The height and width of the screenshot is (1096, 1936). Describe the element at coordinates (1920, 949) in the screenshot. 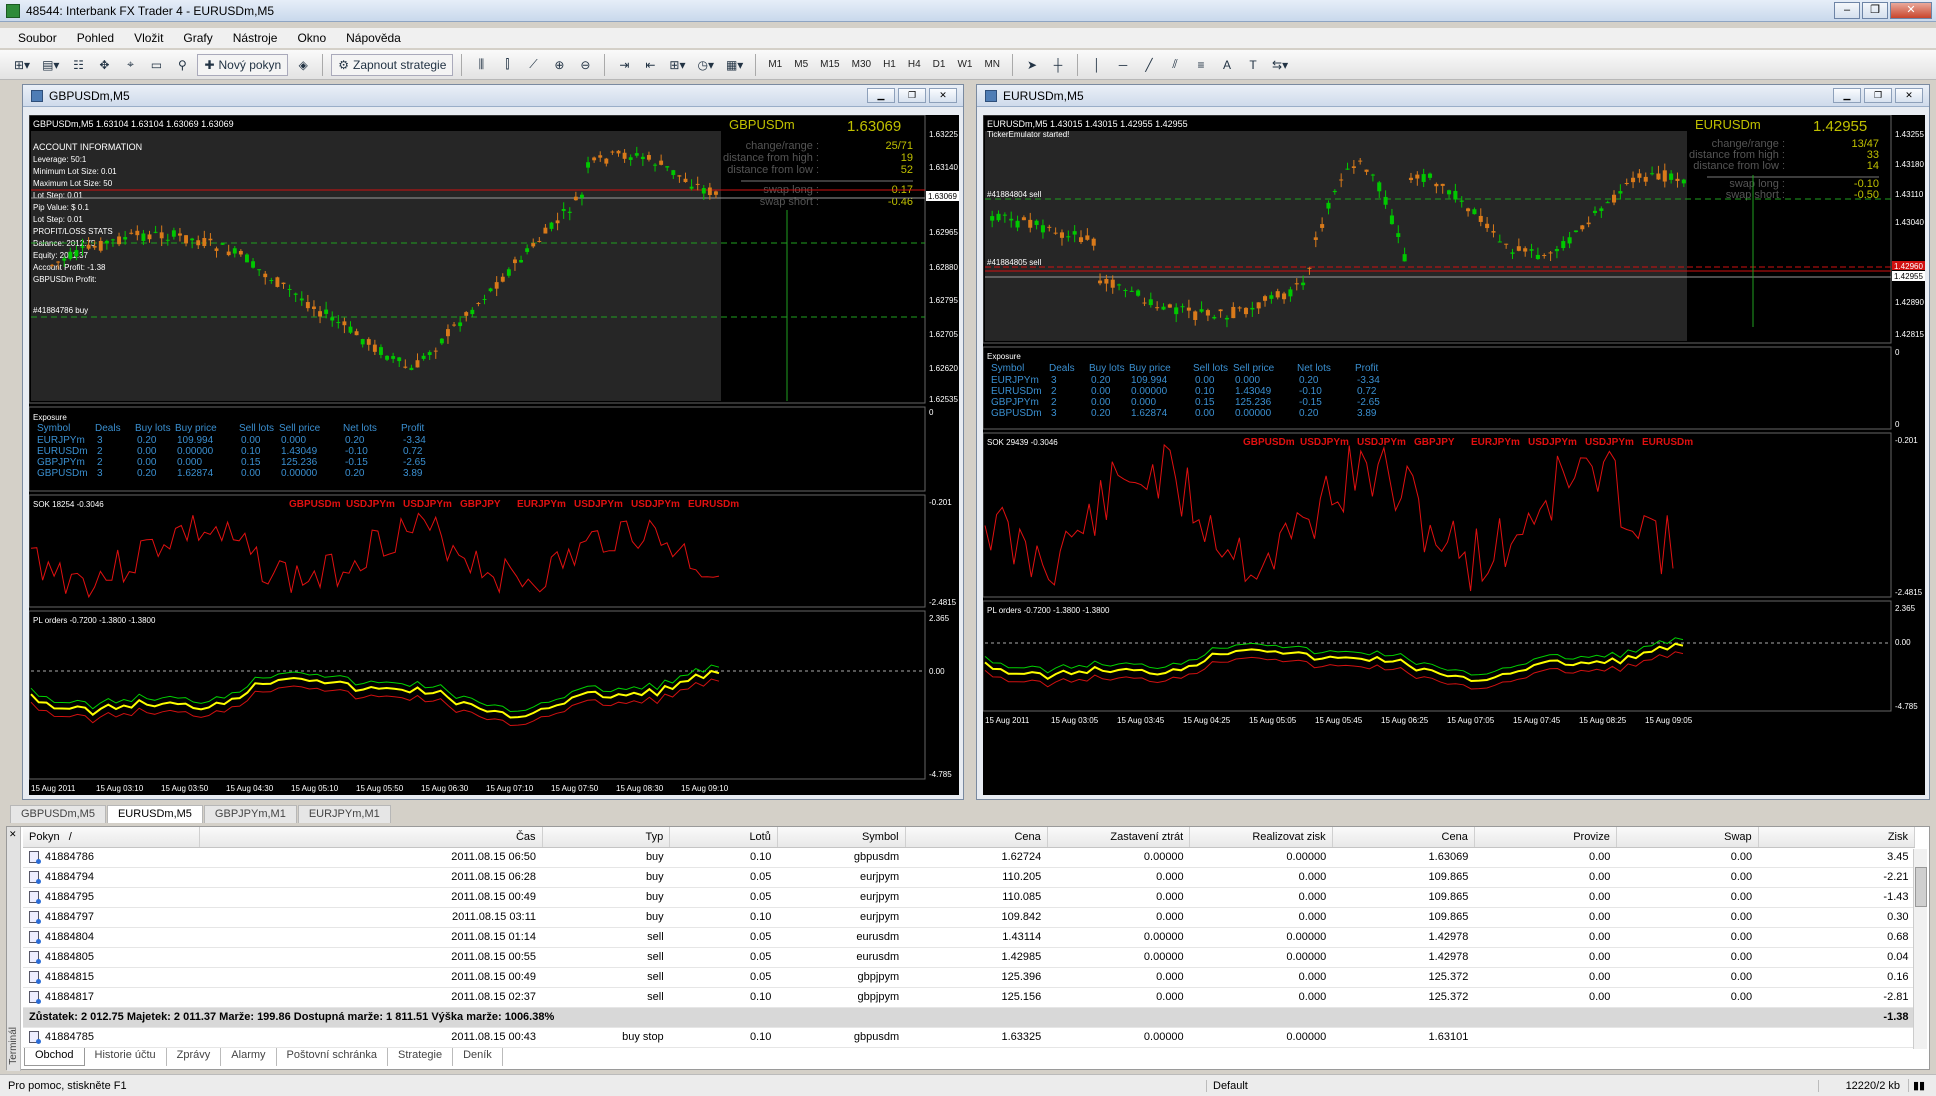

I see `terminal-scrollbar` at that location.